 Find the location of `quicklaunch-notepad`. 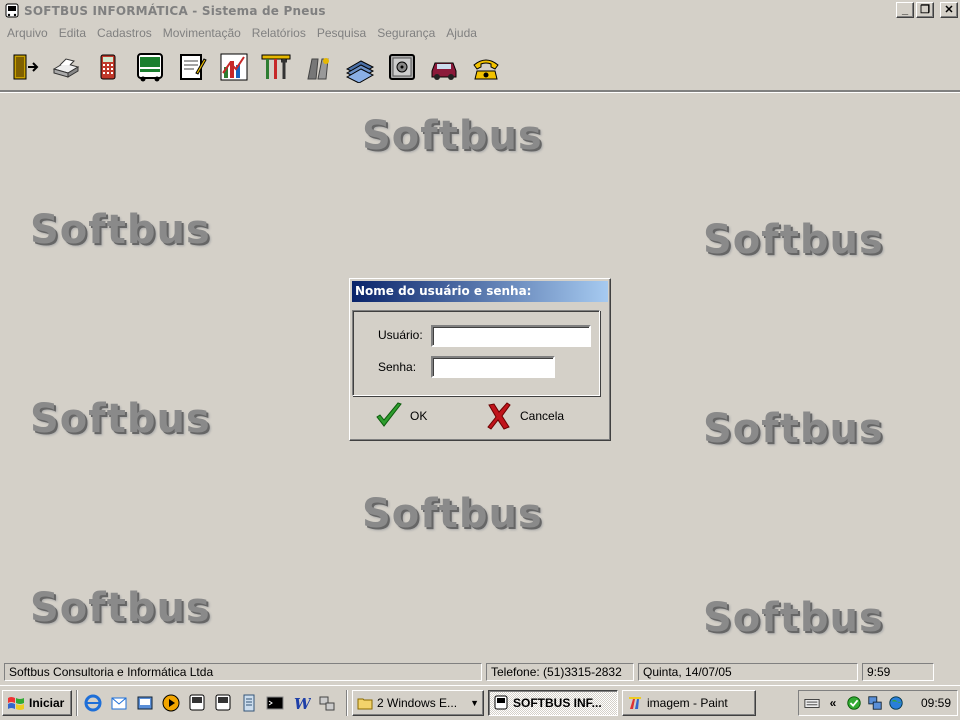

quicklaunch-notepad is located at coordinates (249, 703).